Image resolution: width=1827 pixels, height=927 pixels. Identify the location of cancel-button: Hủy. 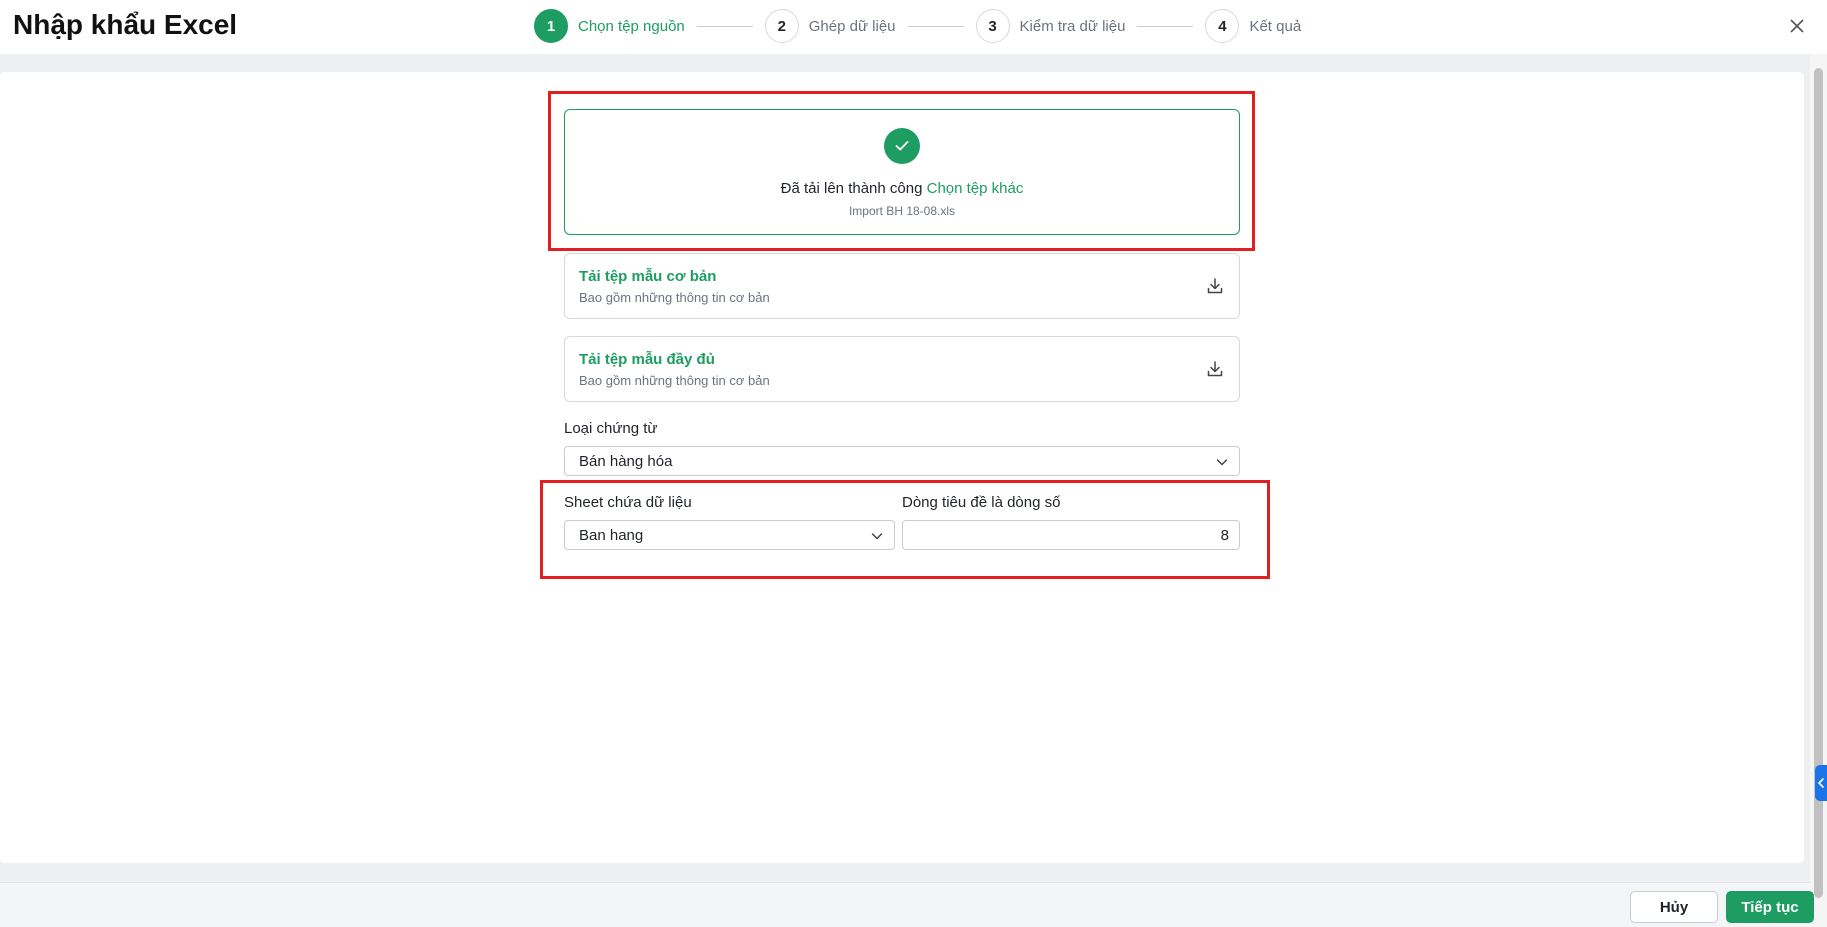
(1674, 907).